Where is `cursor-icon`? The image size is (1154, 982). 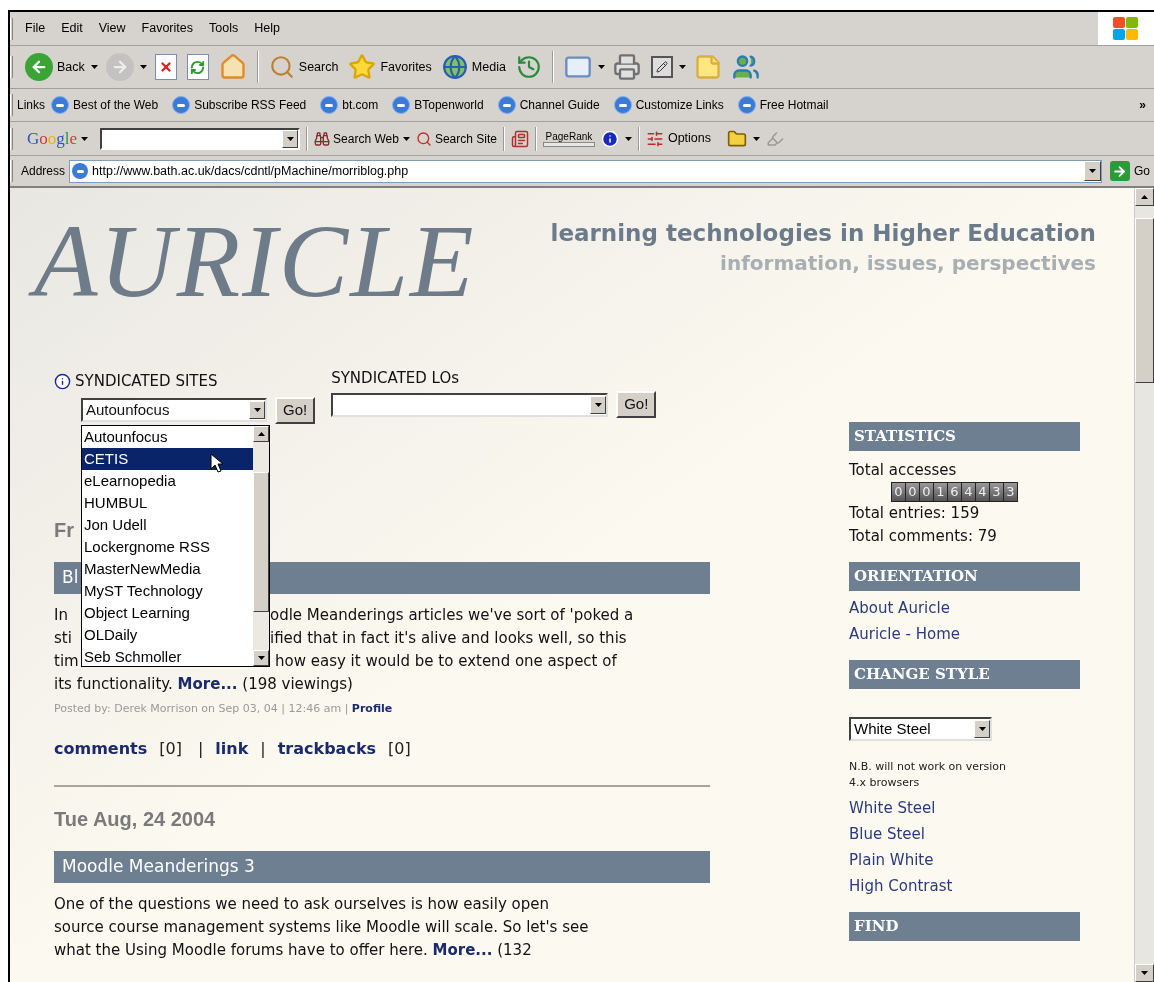
cursor-icon is located at coordinates (217, 463).